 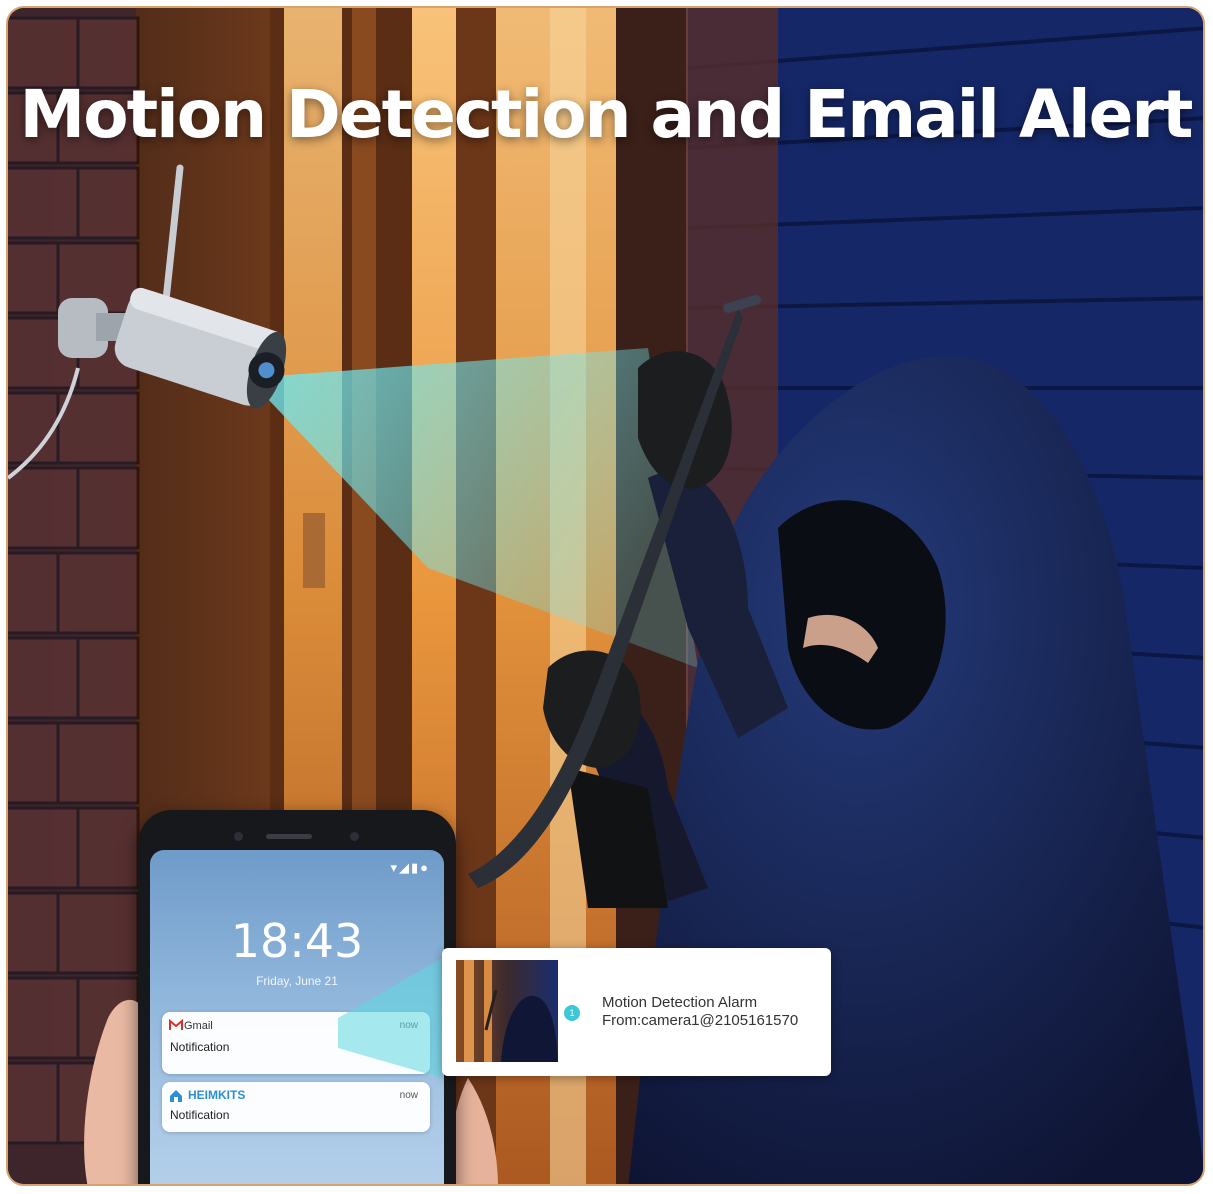 What do you see at coordinates (238, 836) in the screenshot?
I see `phone-front-camera` at bounding box center [238, 836].